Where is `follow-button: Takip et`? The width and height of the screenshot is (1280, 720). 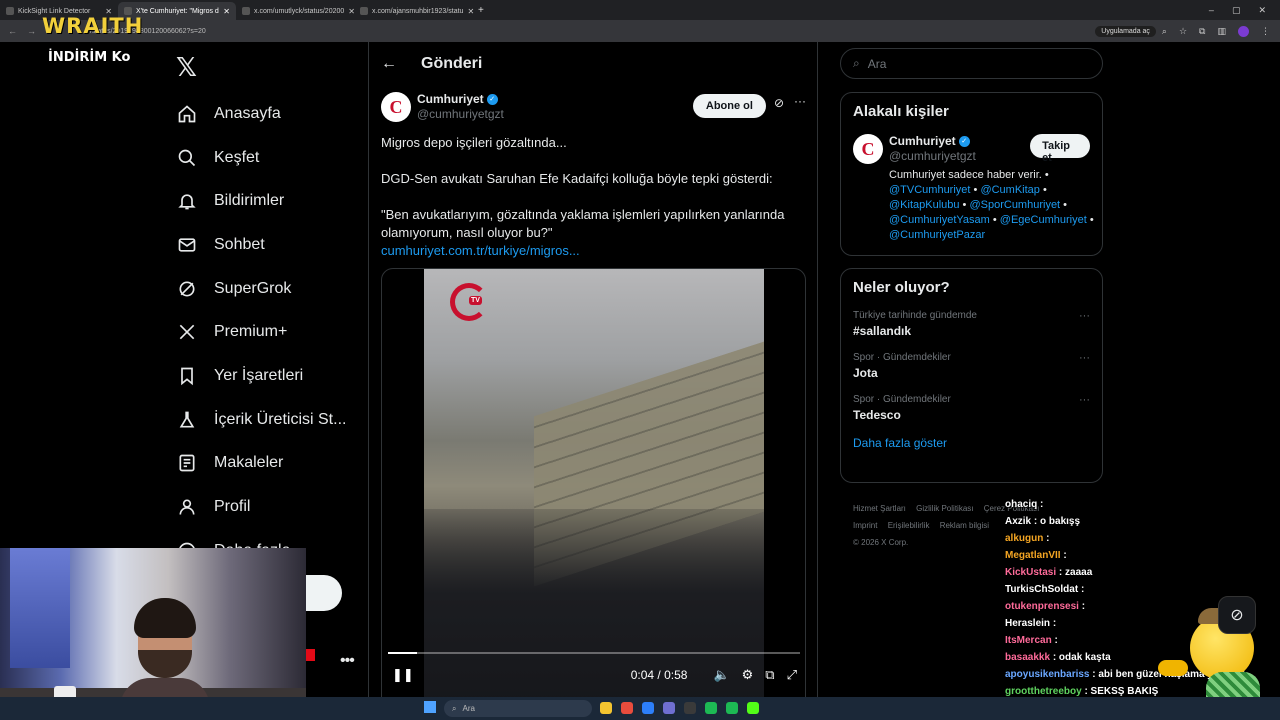 follow-button: Takip et is located at coordinates (1060, 149).